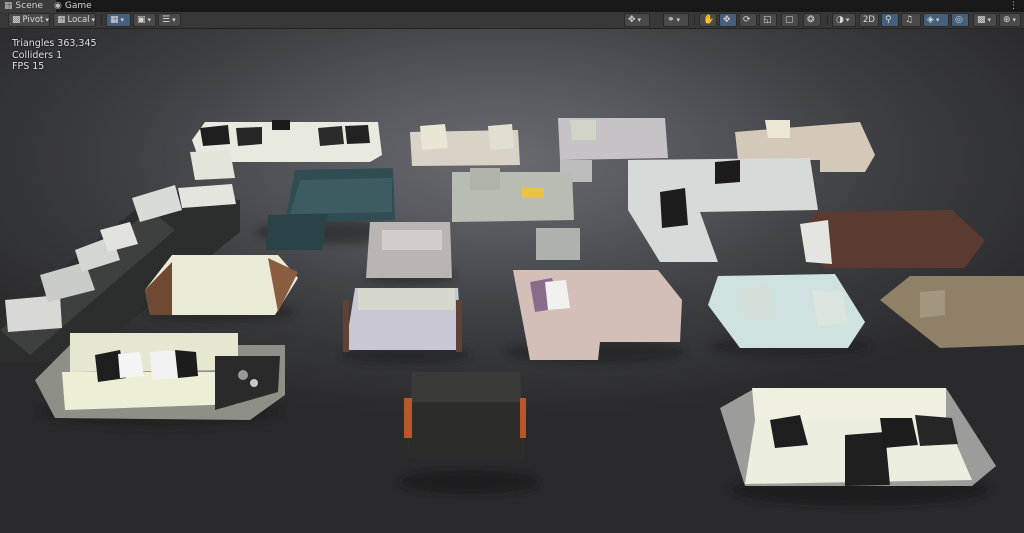 Image resolution: width=1024 pixels, height=533 pixels. I want to click on effects-dropdown: ◈ ▾, so click(936, 20).